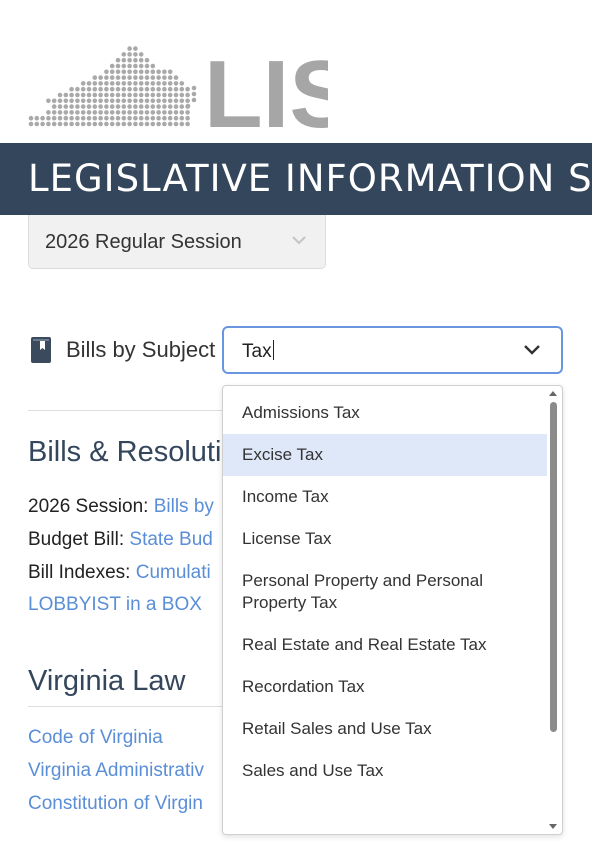 This screenshot has height=866, width=592. What do you see at coordinates (553, 567) in the screenshot?
I see `scrollbar-thumb` at bounding box center [553, 567].